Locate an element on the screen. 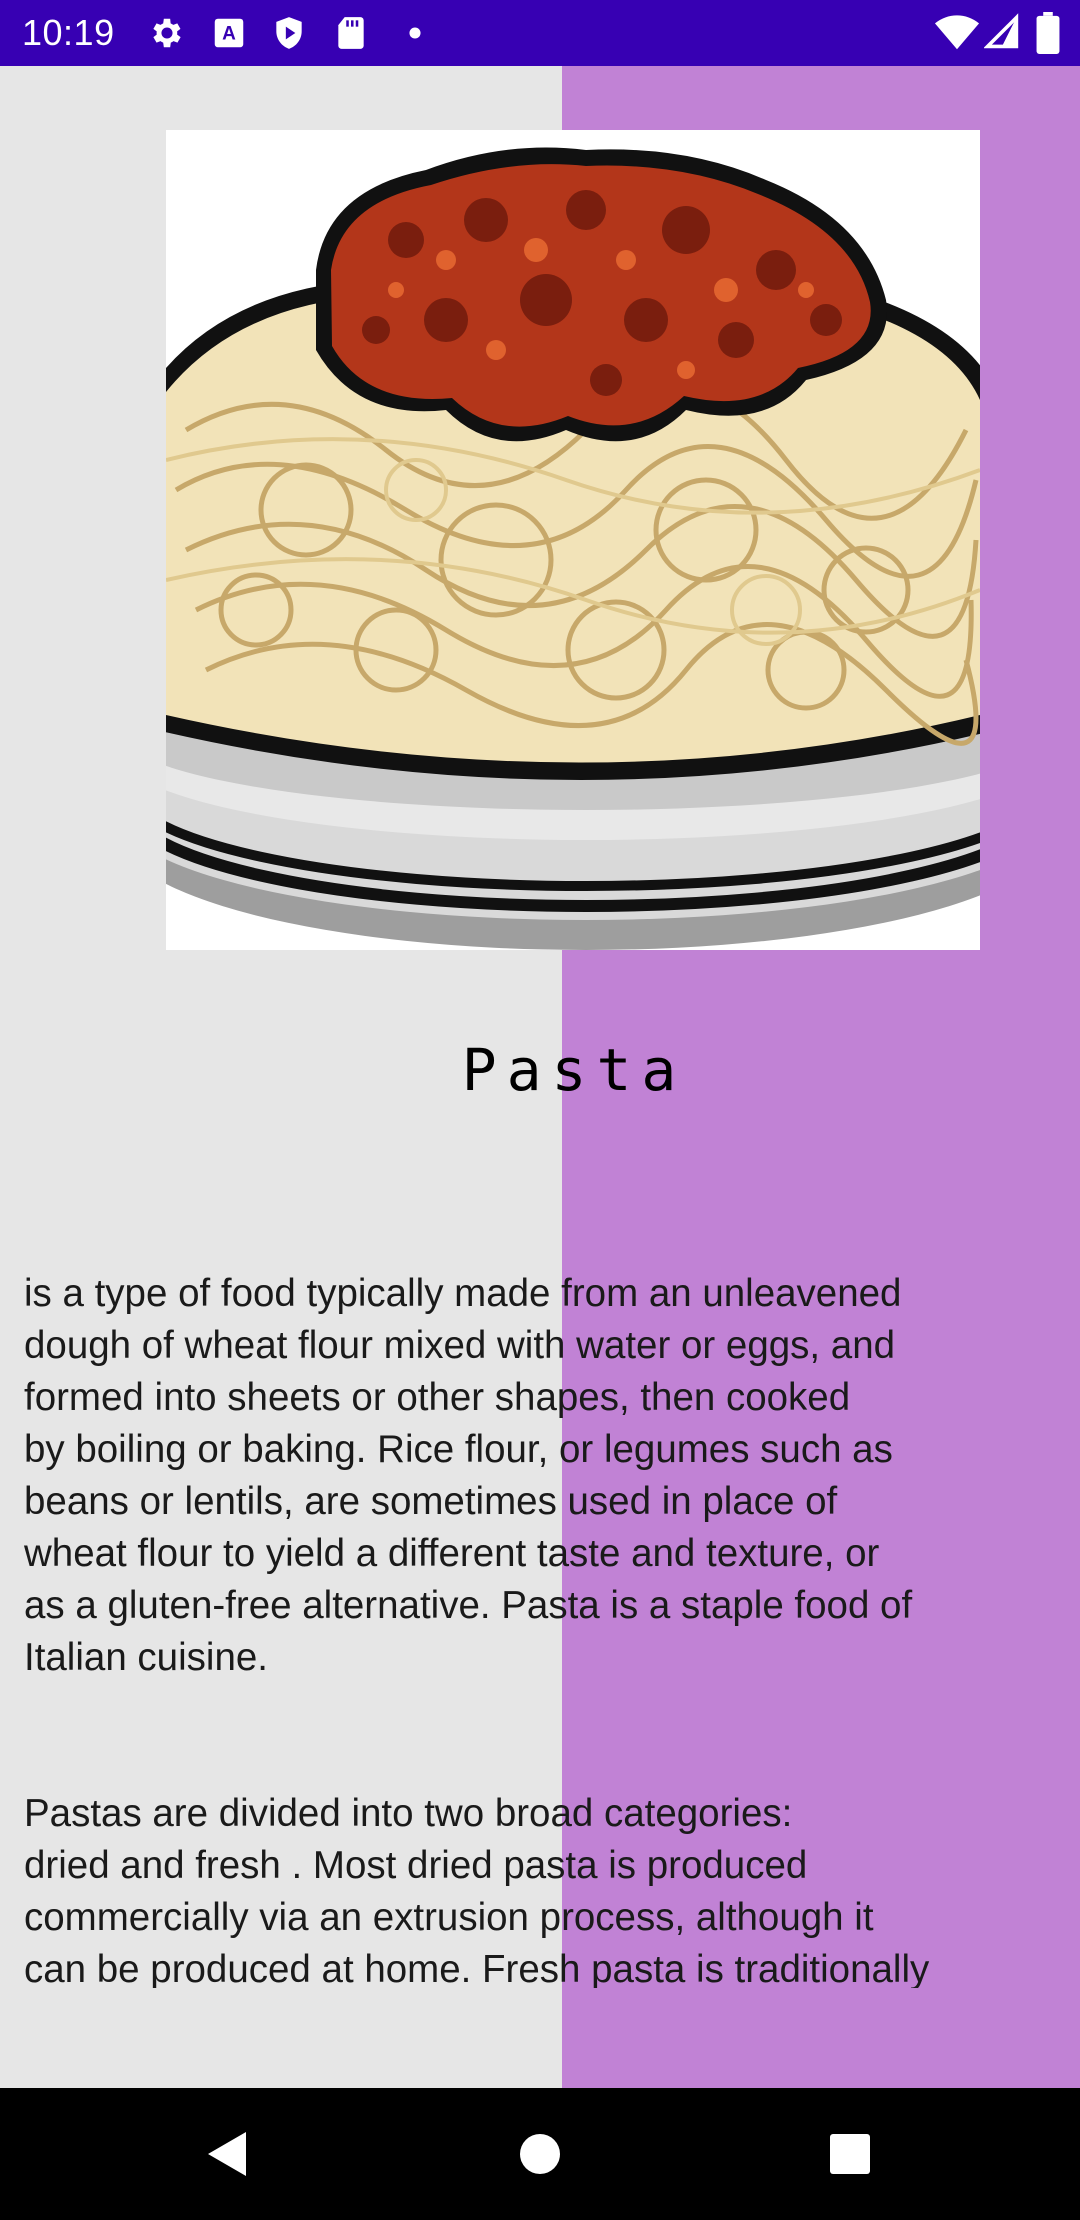 This screenshot has height=2220, width=1080. back-icon is located at coordinates (227, 2154).